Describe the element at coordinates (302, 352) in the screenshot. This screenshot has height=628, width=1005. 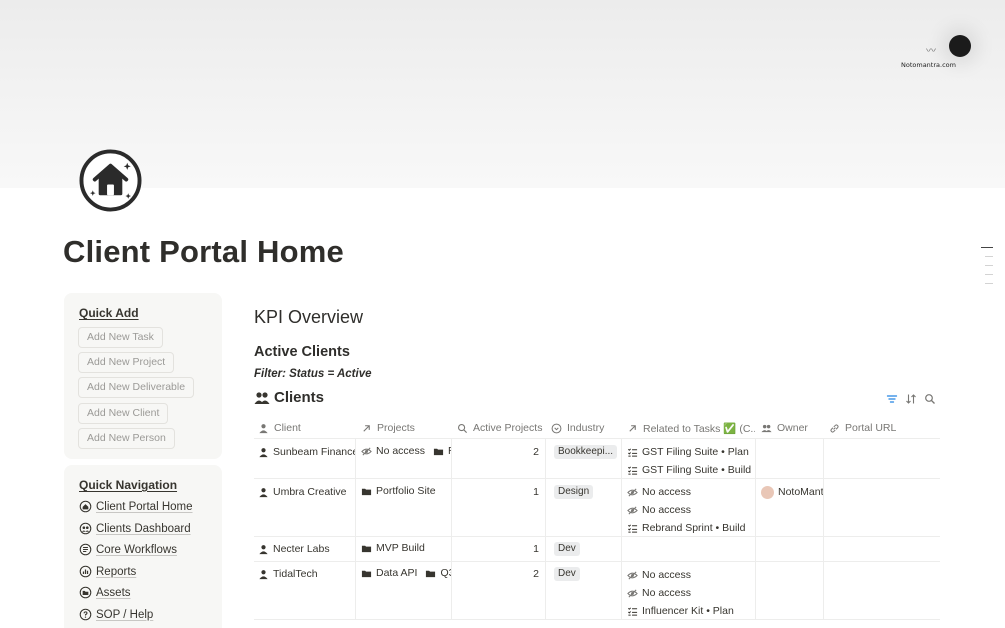
I see `active-clients-heading: Active Clients` at that location.